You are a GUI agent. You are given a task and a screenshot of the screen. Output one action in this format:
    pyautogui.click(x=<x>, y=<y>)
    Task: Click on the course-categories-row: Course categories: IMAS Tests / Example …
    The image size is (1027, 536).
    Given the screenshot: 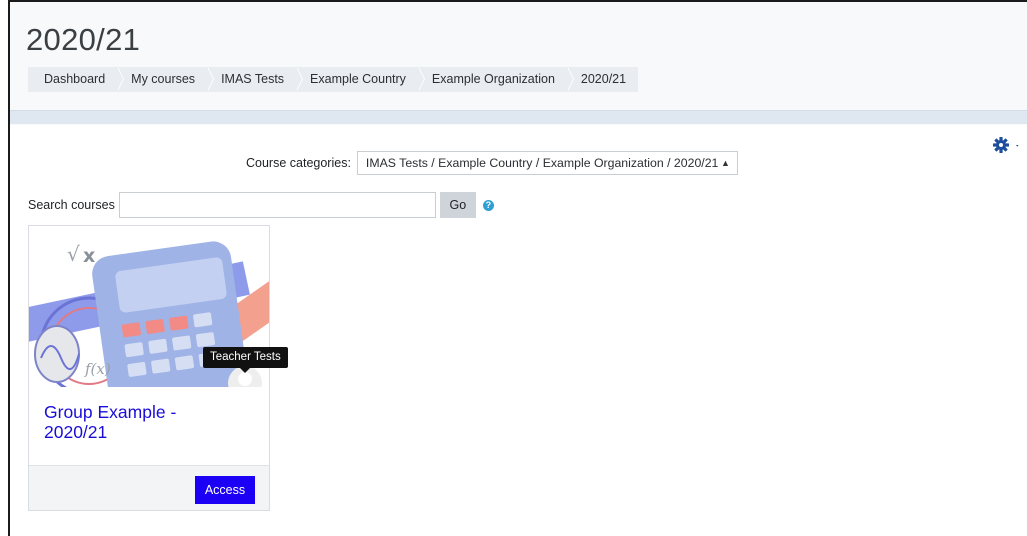 What is the action you would take?
    pyautogui.click(x=492, y=163)
    